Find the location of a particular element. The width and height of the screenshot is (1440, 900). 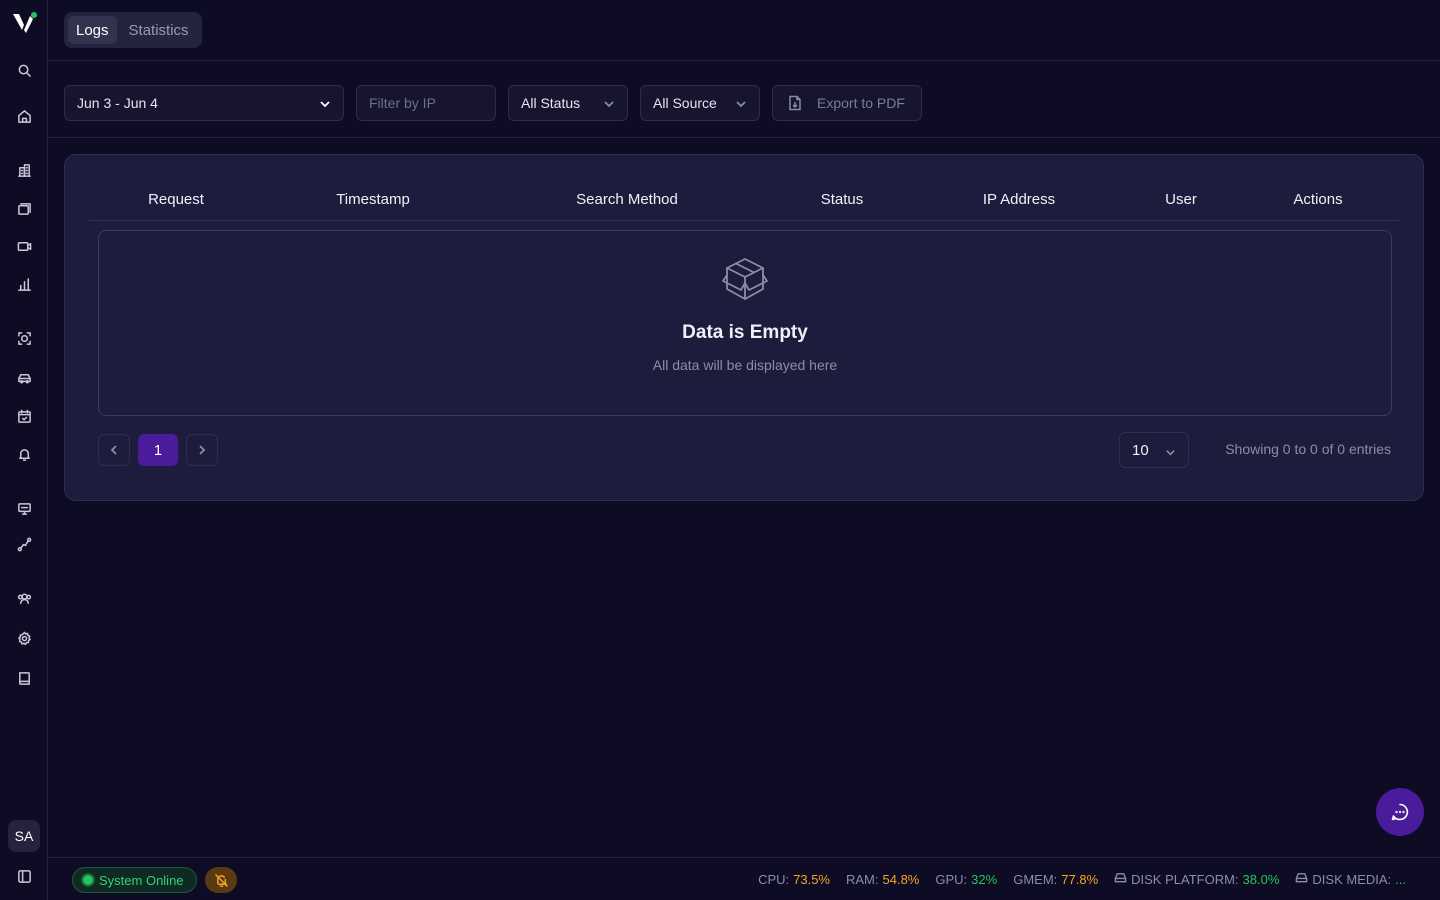

online-dot-icon is located at coordinates (88, 880).